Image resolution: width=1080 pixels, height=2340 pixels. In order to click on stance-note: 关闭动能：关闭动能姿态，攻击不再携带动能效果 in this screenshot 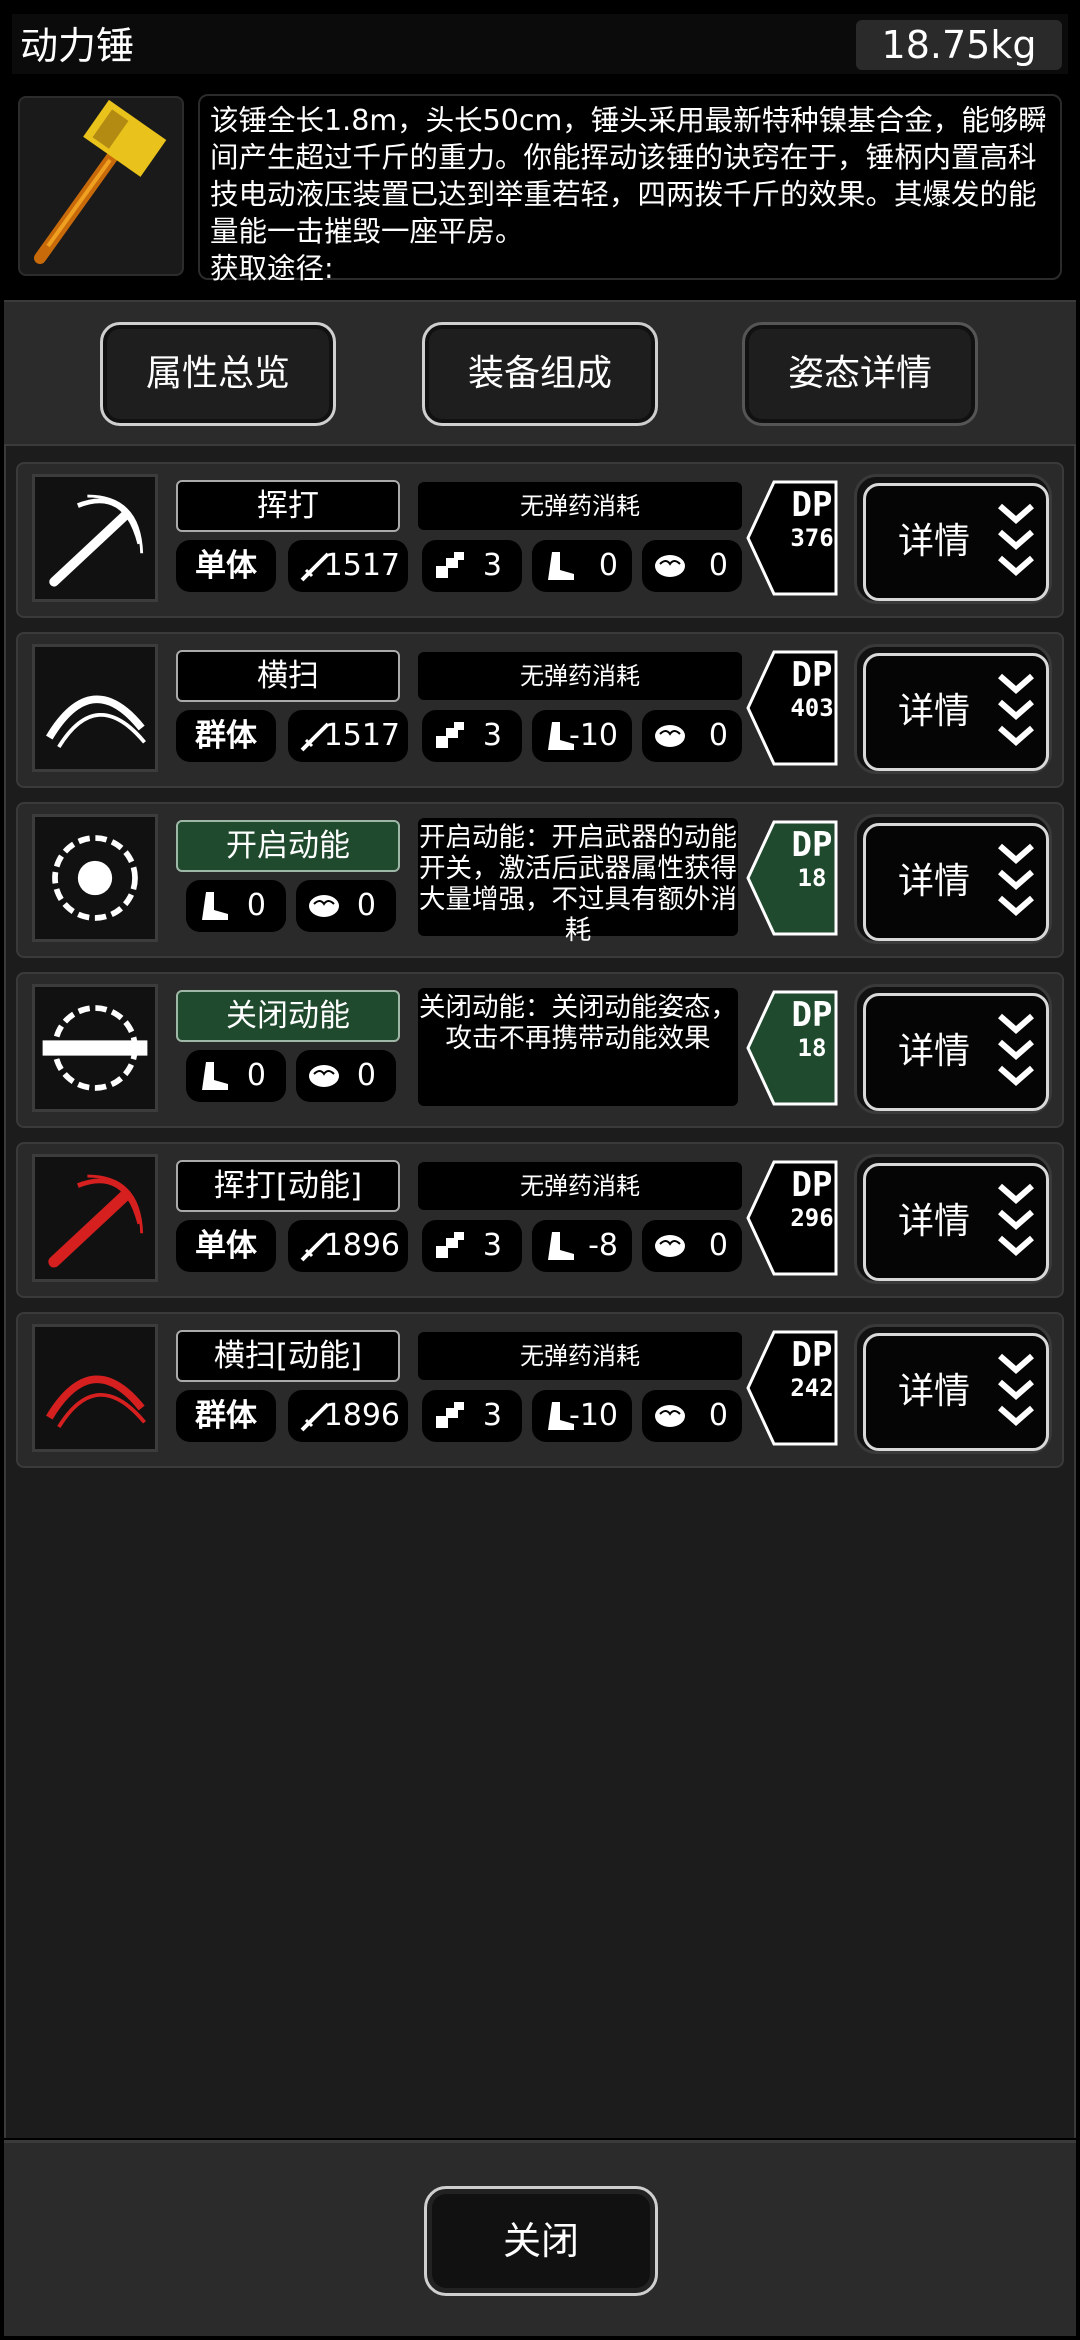, I will do `click(578, 1047)`.